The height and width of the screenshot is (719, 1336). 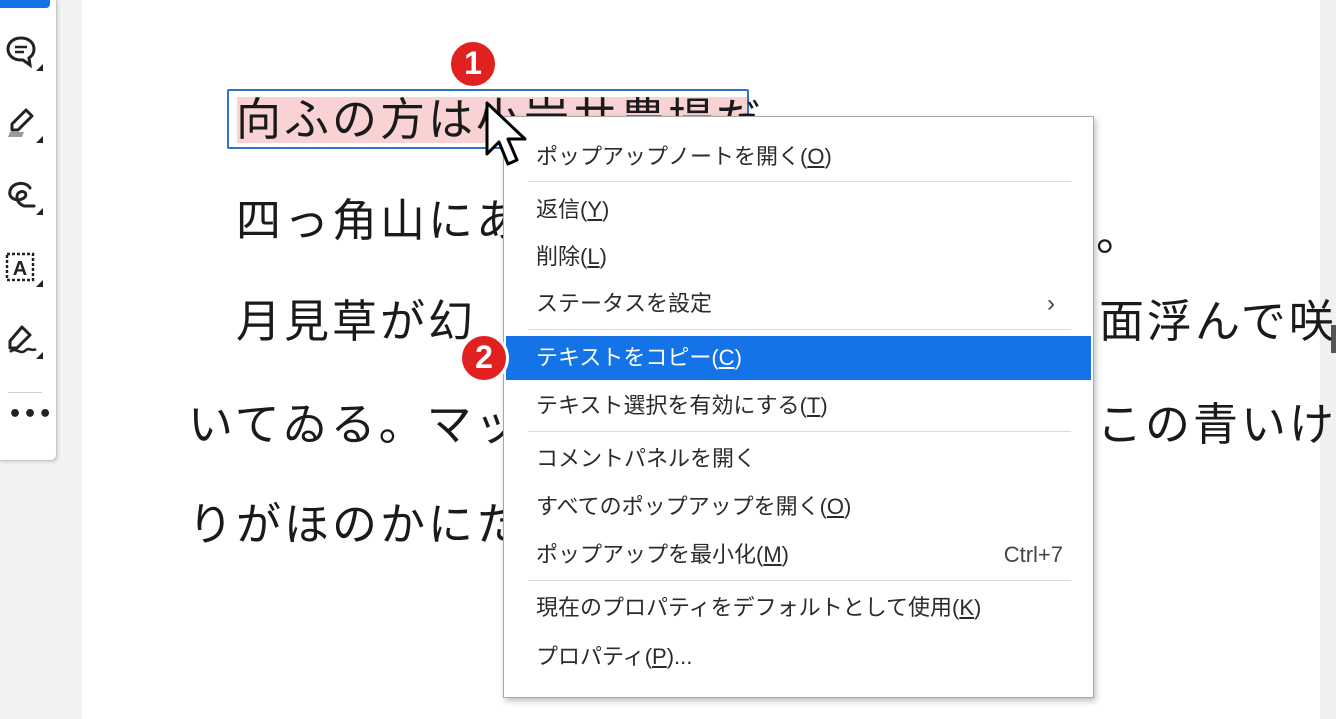 What do you see at coordinates (28, 230) in the screenshot?
I see `left-toolbar: A •••` at bounding box center [28, 230].